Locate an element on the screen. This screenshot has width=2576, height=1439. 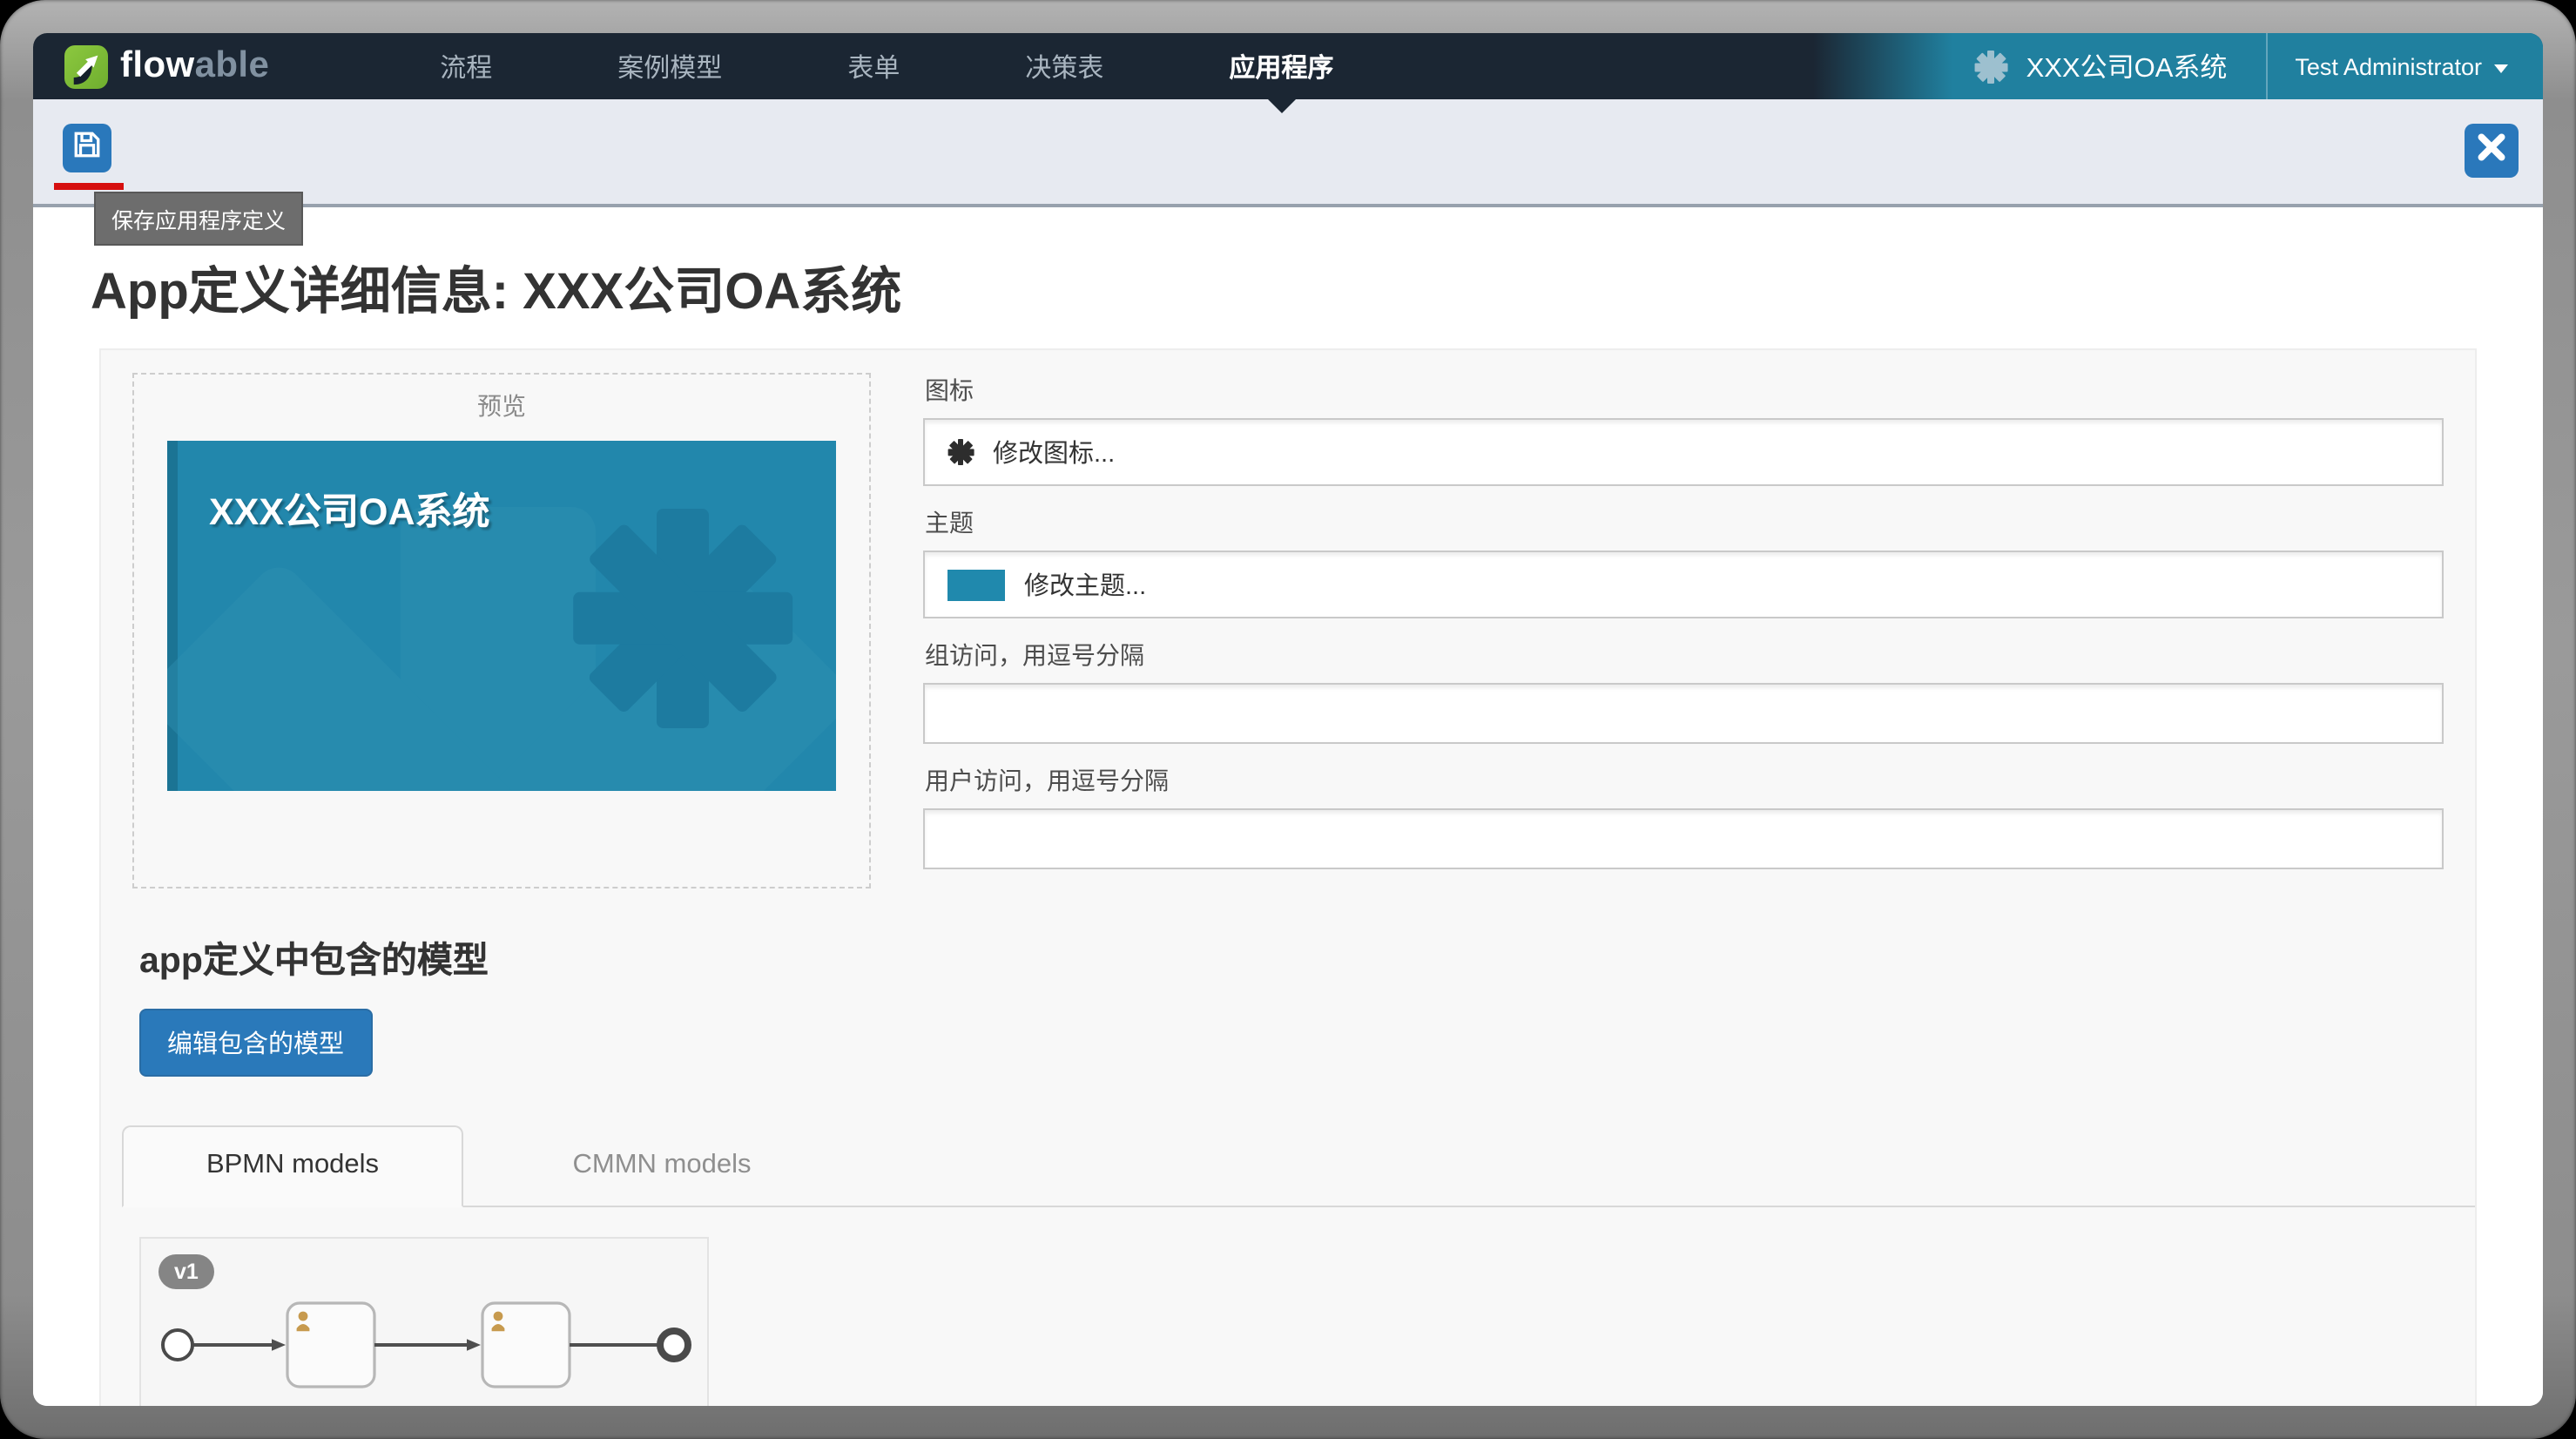
flowable-logo: flowable is located at coordinates (166, 66).